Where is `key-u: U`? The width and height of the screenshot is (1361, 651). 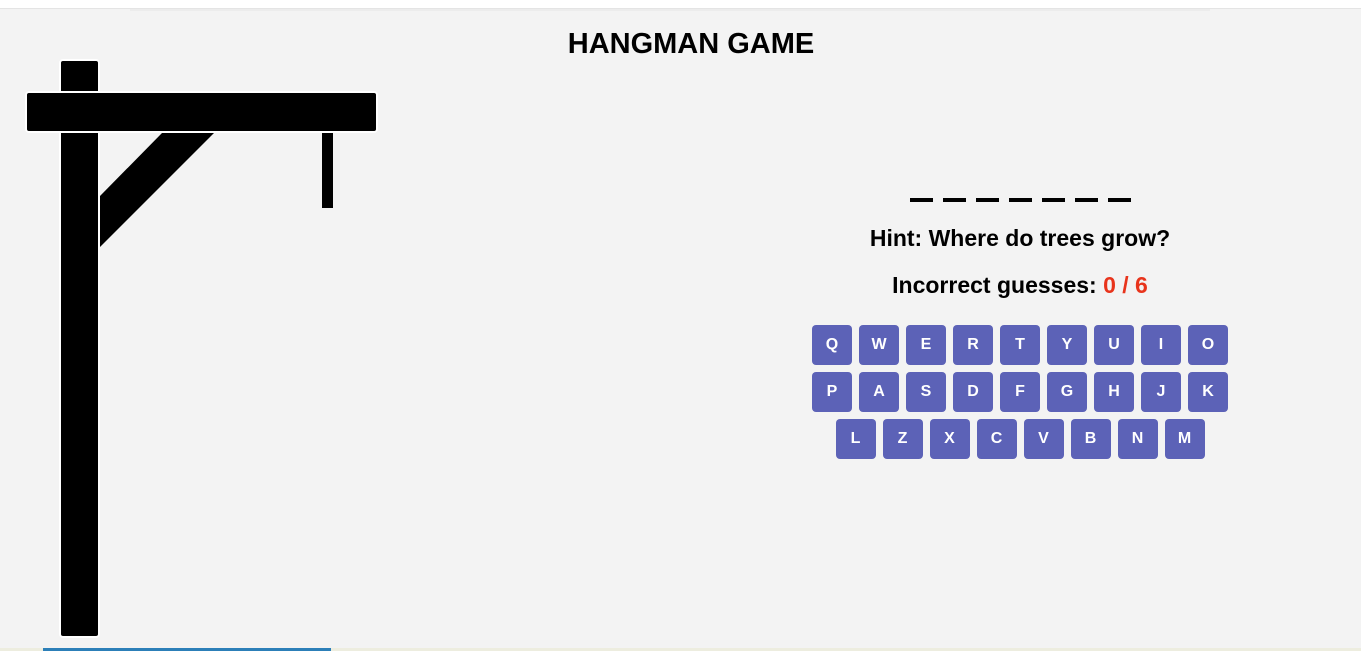
key-u: U is located at coordinates (1114, 345).